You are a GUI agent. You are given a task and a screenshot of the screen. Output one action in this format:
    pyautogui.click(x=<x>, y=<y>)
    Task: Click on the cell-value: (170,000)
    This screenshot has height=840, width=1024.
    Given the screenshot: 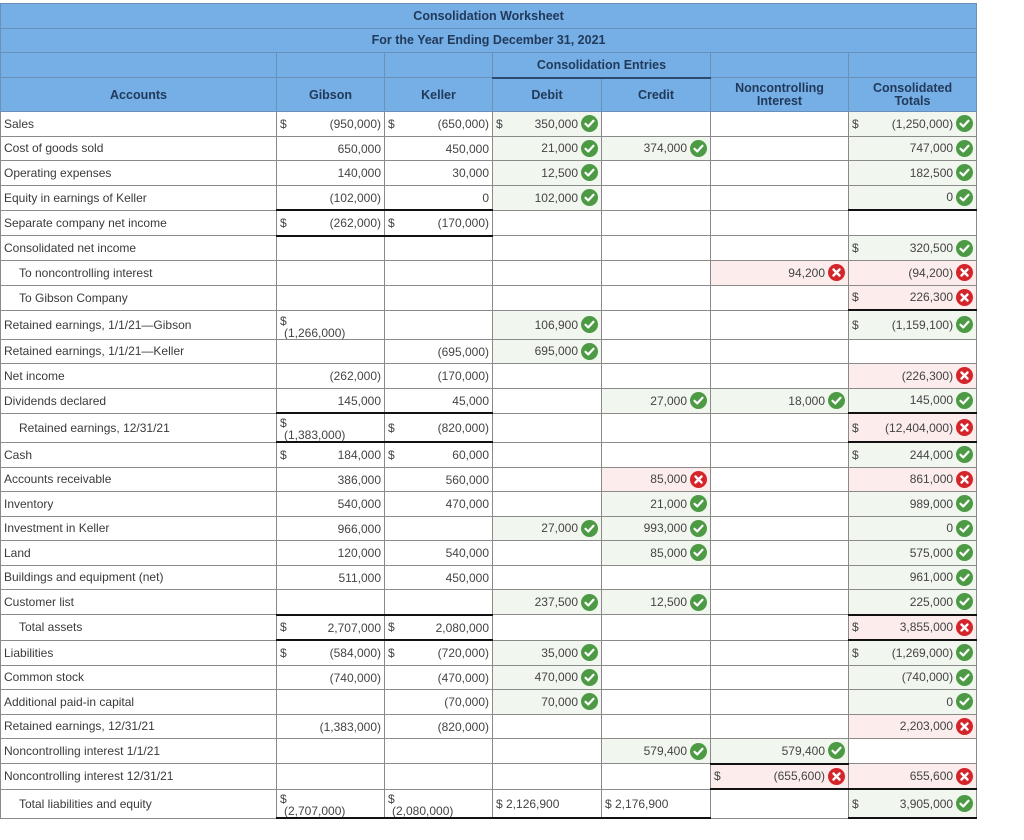 What is the action you would take?
    pyautogui.click(x=463, y=376)
    